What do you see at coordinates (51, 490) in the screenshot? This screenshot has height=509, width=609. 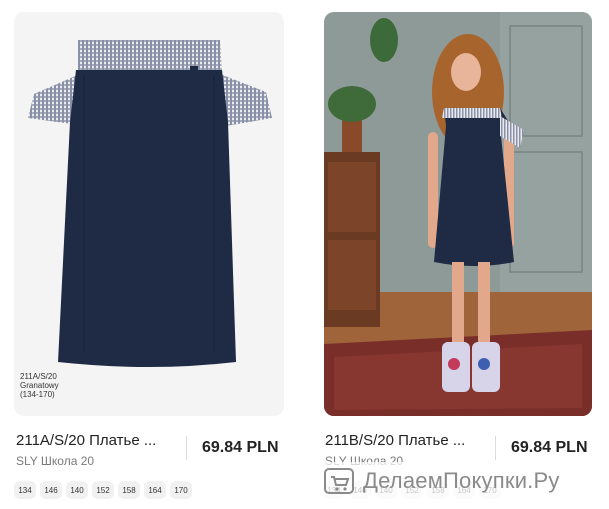 I see `size-option: 146` at bounding box center [51, 490].